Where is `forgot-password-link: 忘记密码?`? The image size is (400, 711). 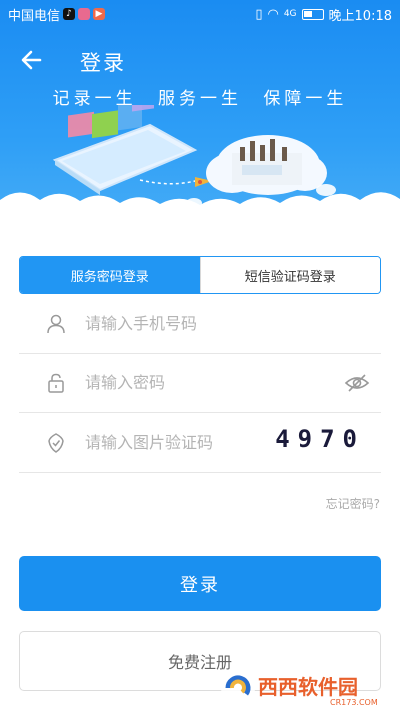 forgot-password-link: 忘记密码? is located at coordinates (353, 503).